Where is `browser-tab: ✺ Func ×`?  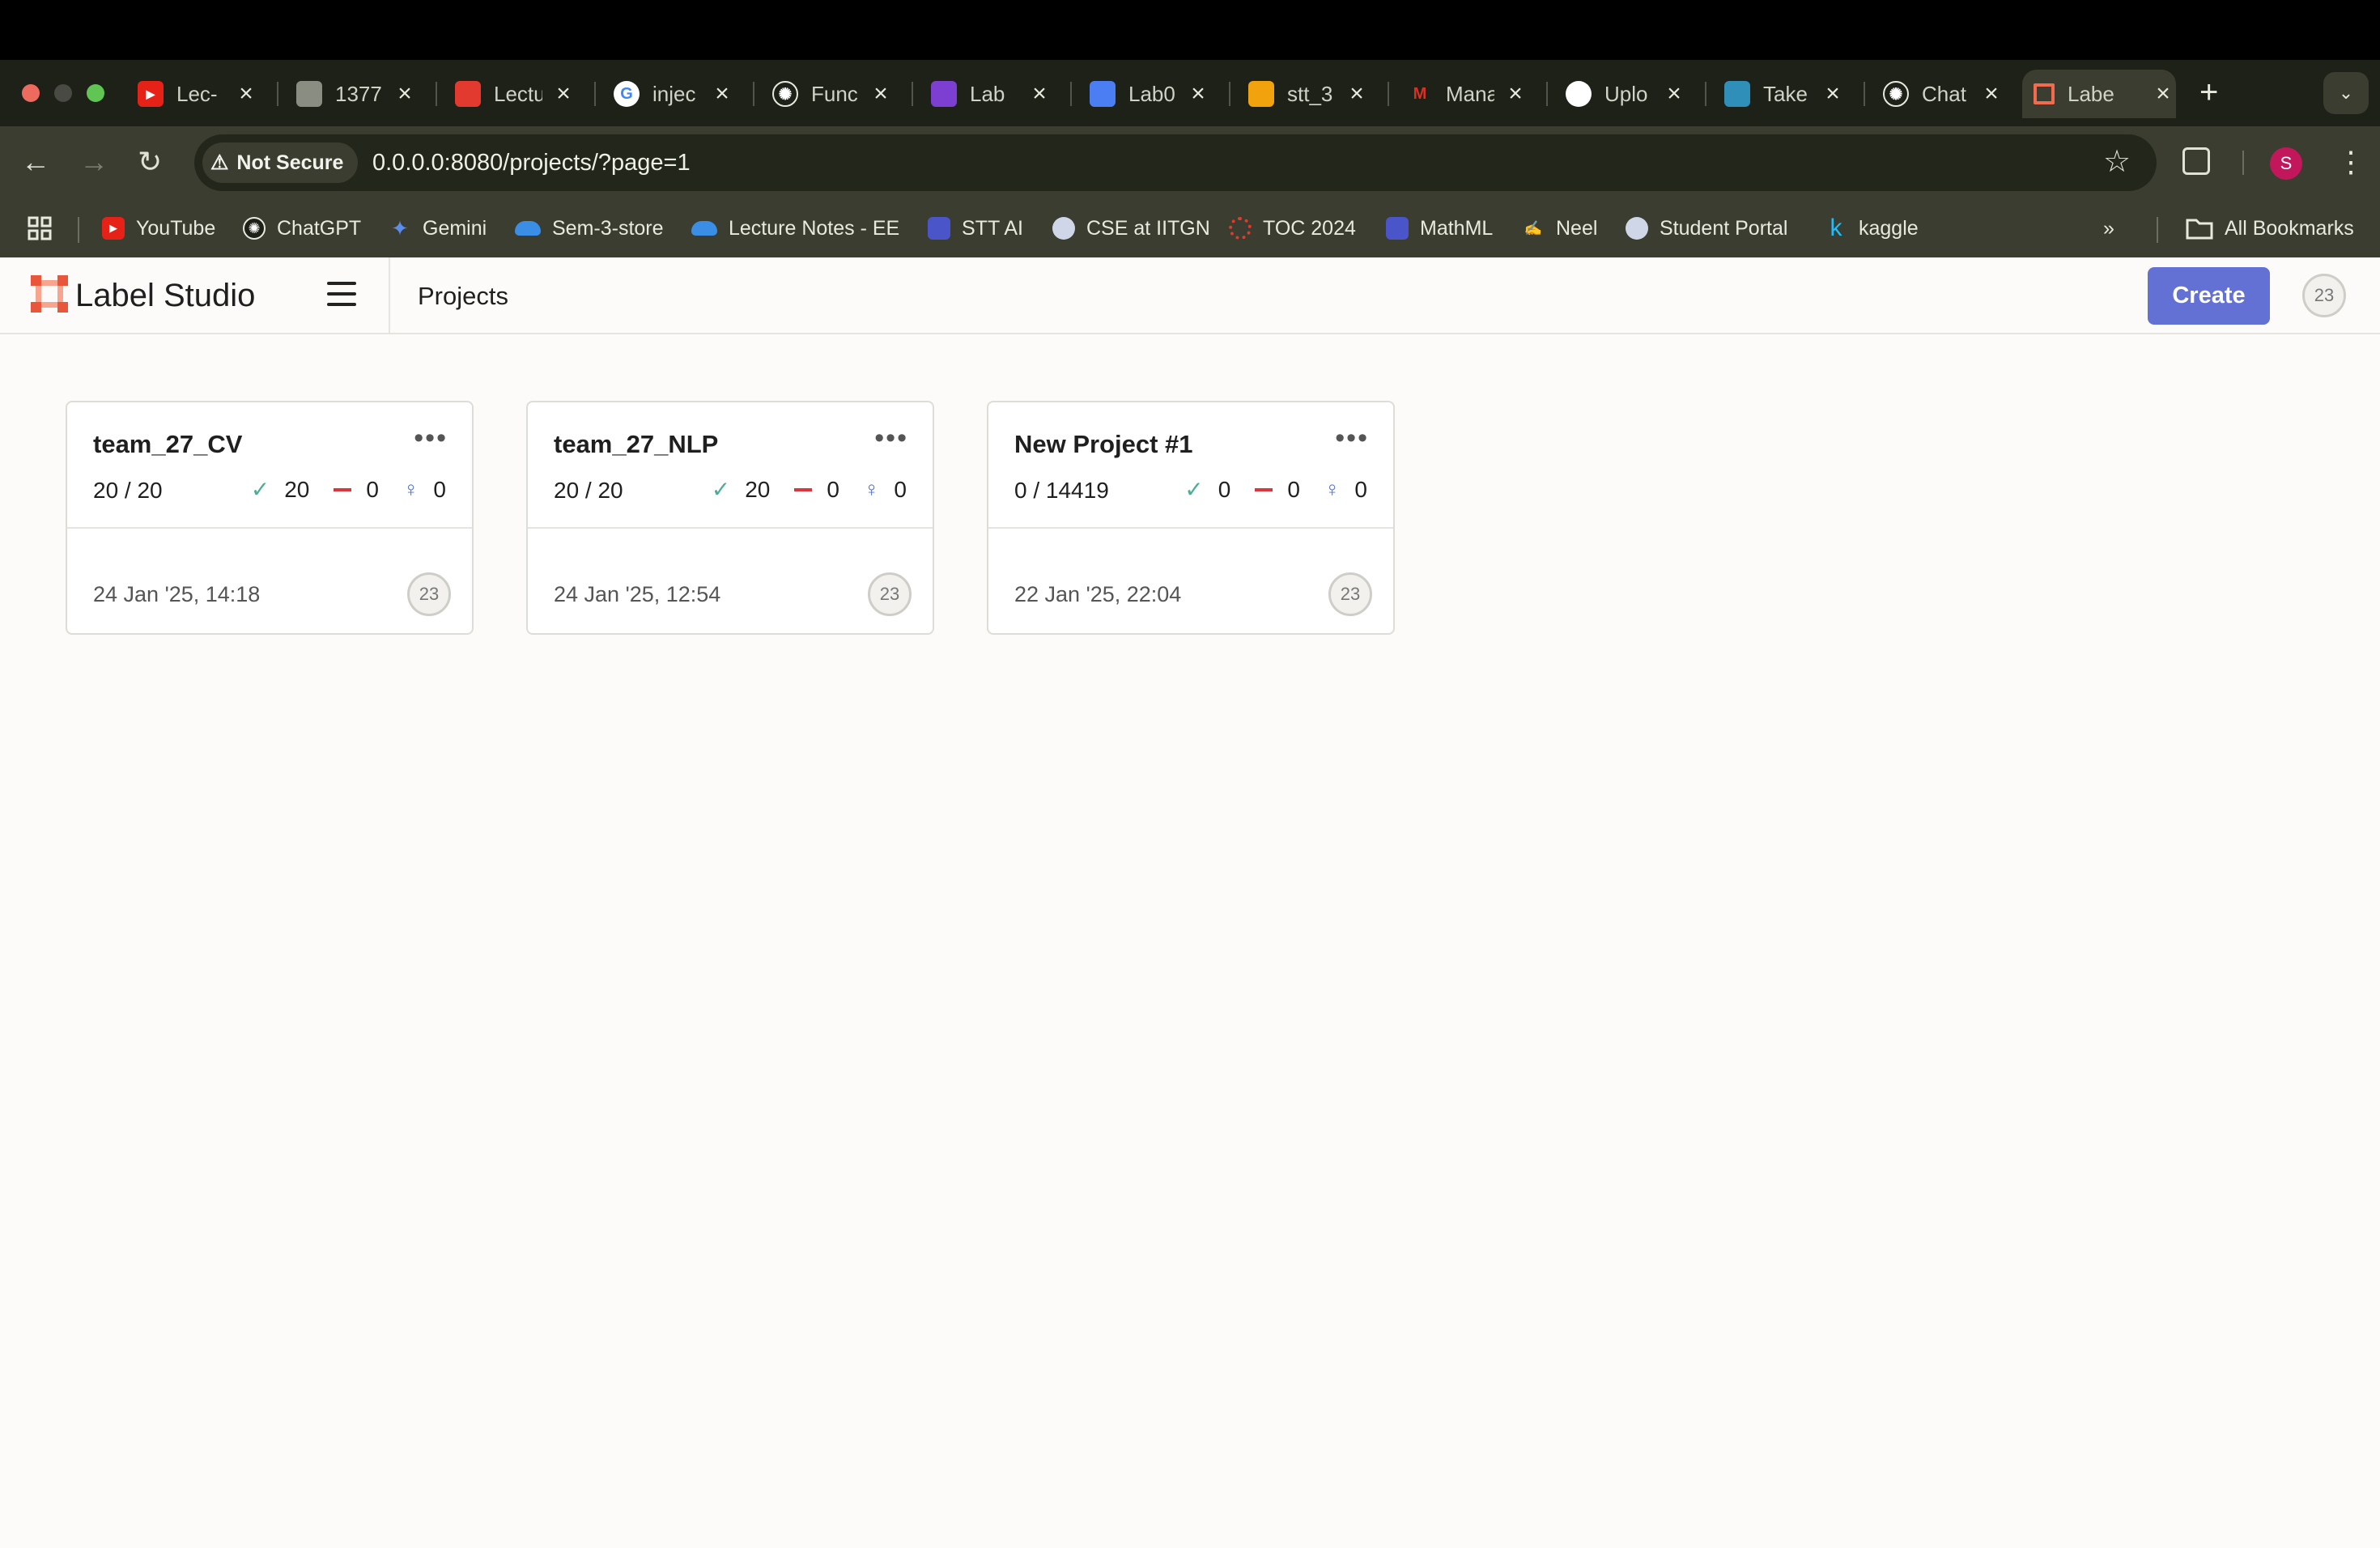 browser-tab: ✺ Func × is located at coordinates (833, 94).